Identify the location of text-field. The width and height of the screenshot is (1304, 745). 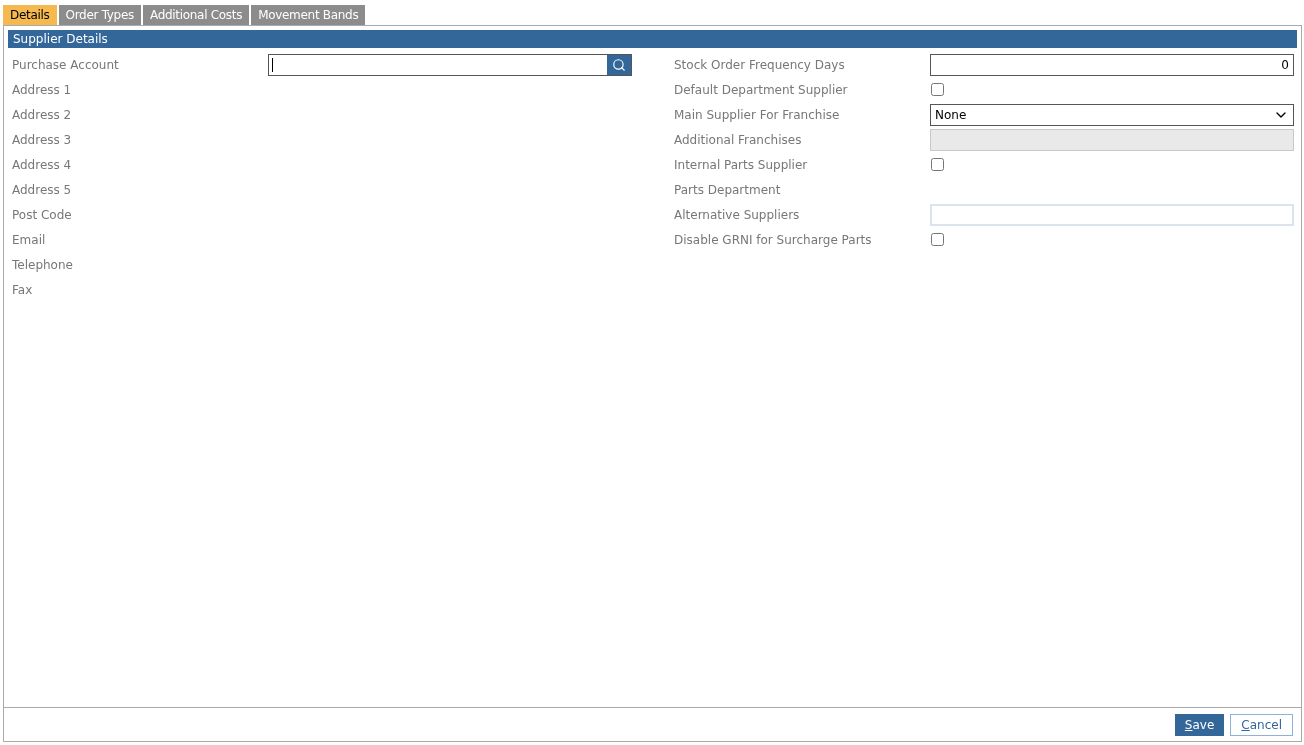
(1112, 214).